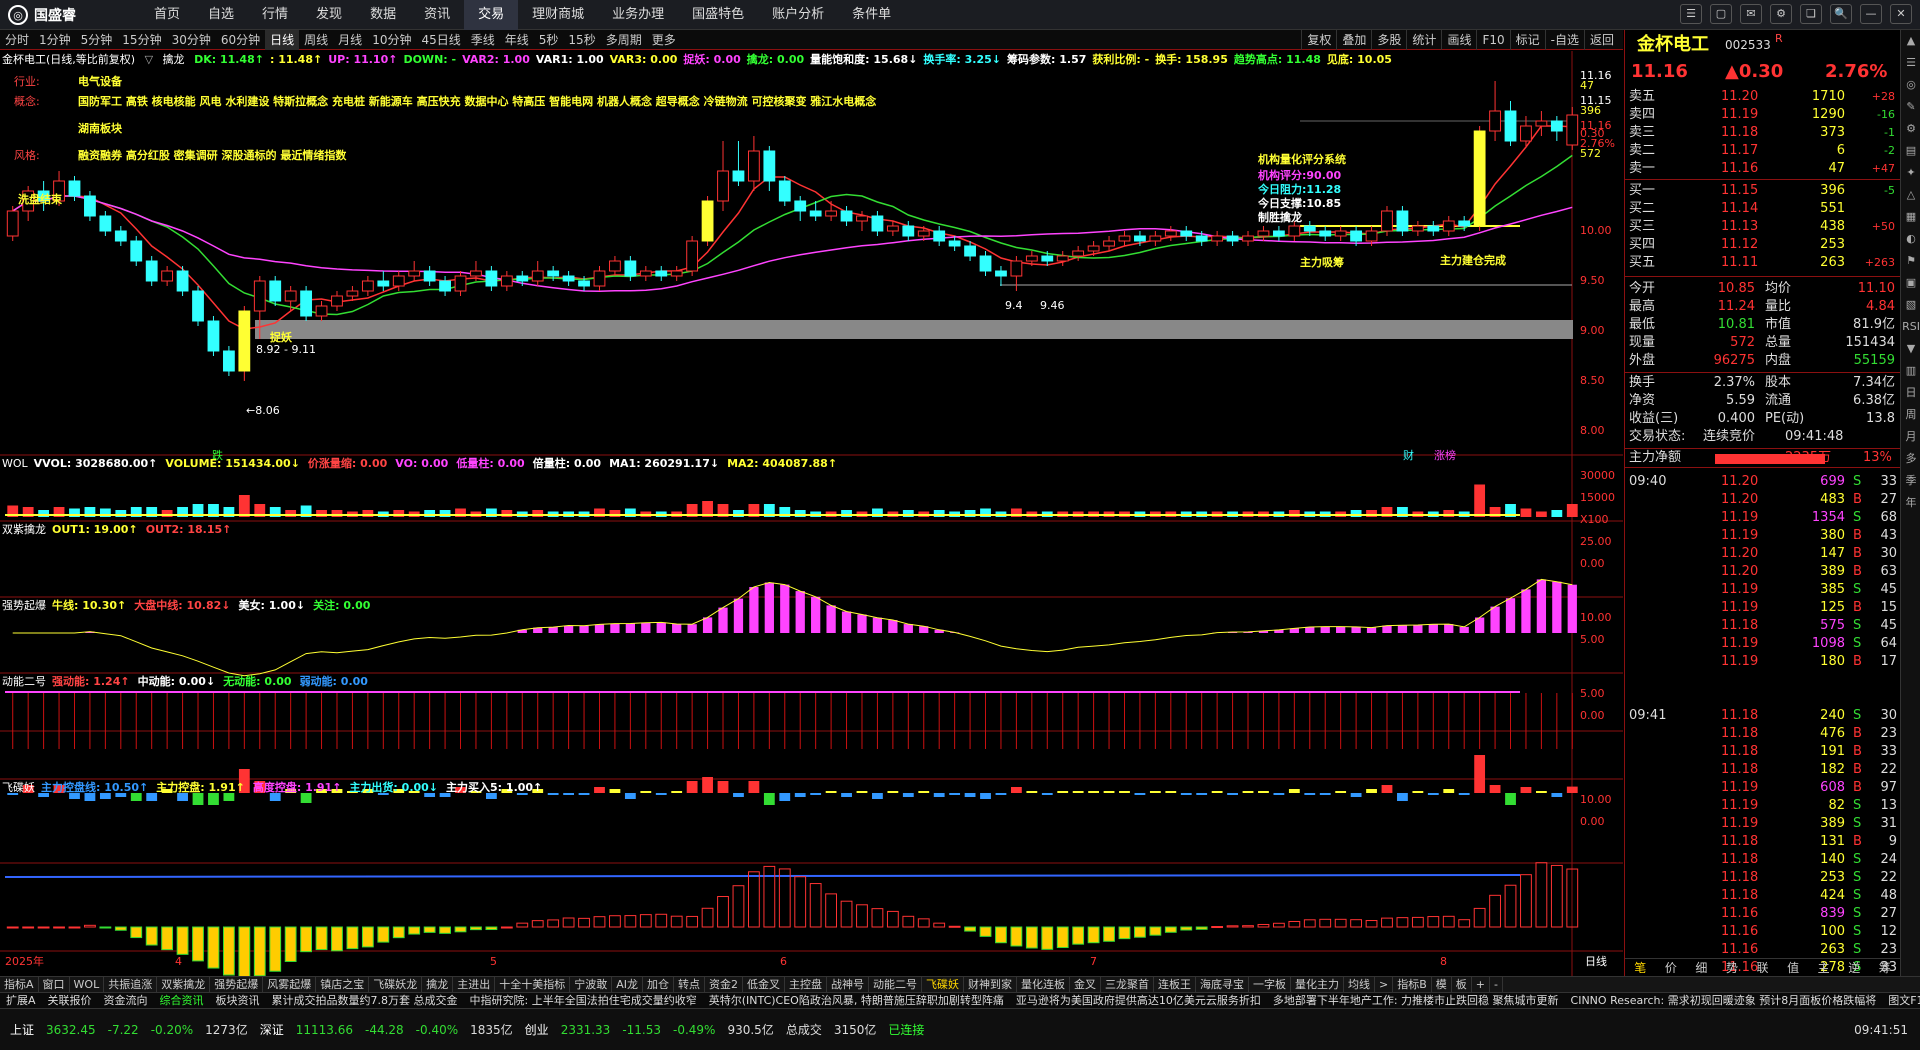 The width and height of the screenshot is (1920, 1050). What do you see at coordinates (1458, 40) in the screenshot?
I see `chart-tool-4: 画线` at bounding box center [1458, 40].